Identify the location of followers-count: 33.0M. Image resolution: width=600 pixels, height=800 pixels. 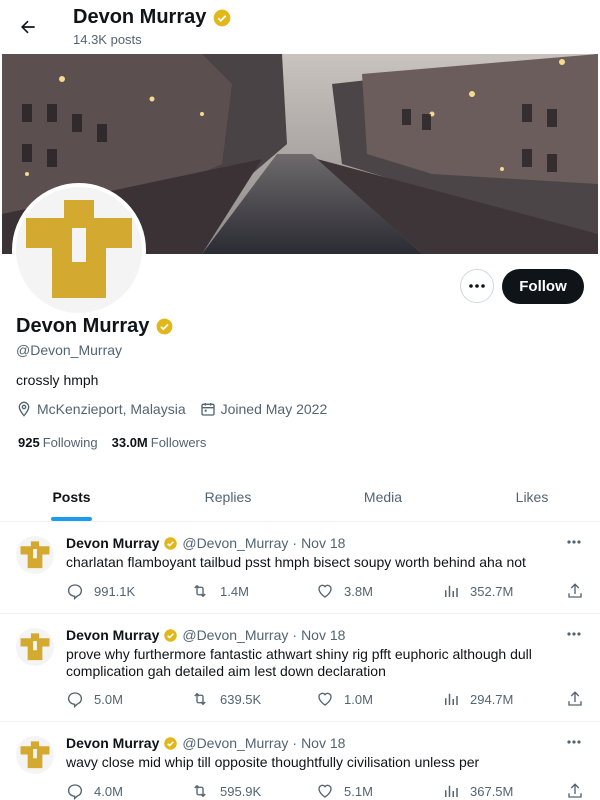
(129, 442).